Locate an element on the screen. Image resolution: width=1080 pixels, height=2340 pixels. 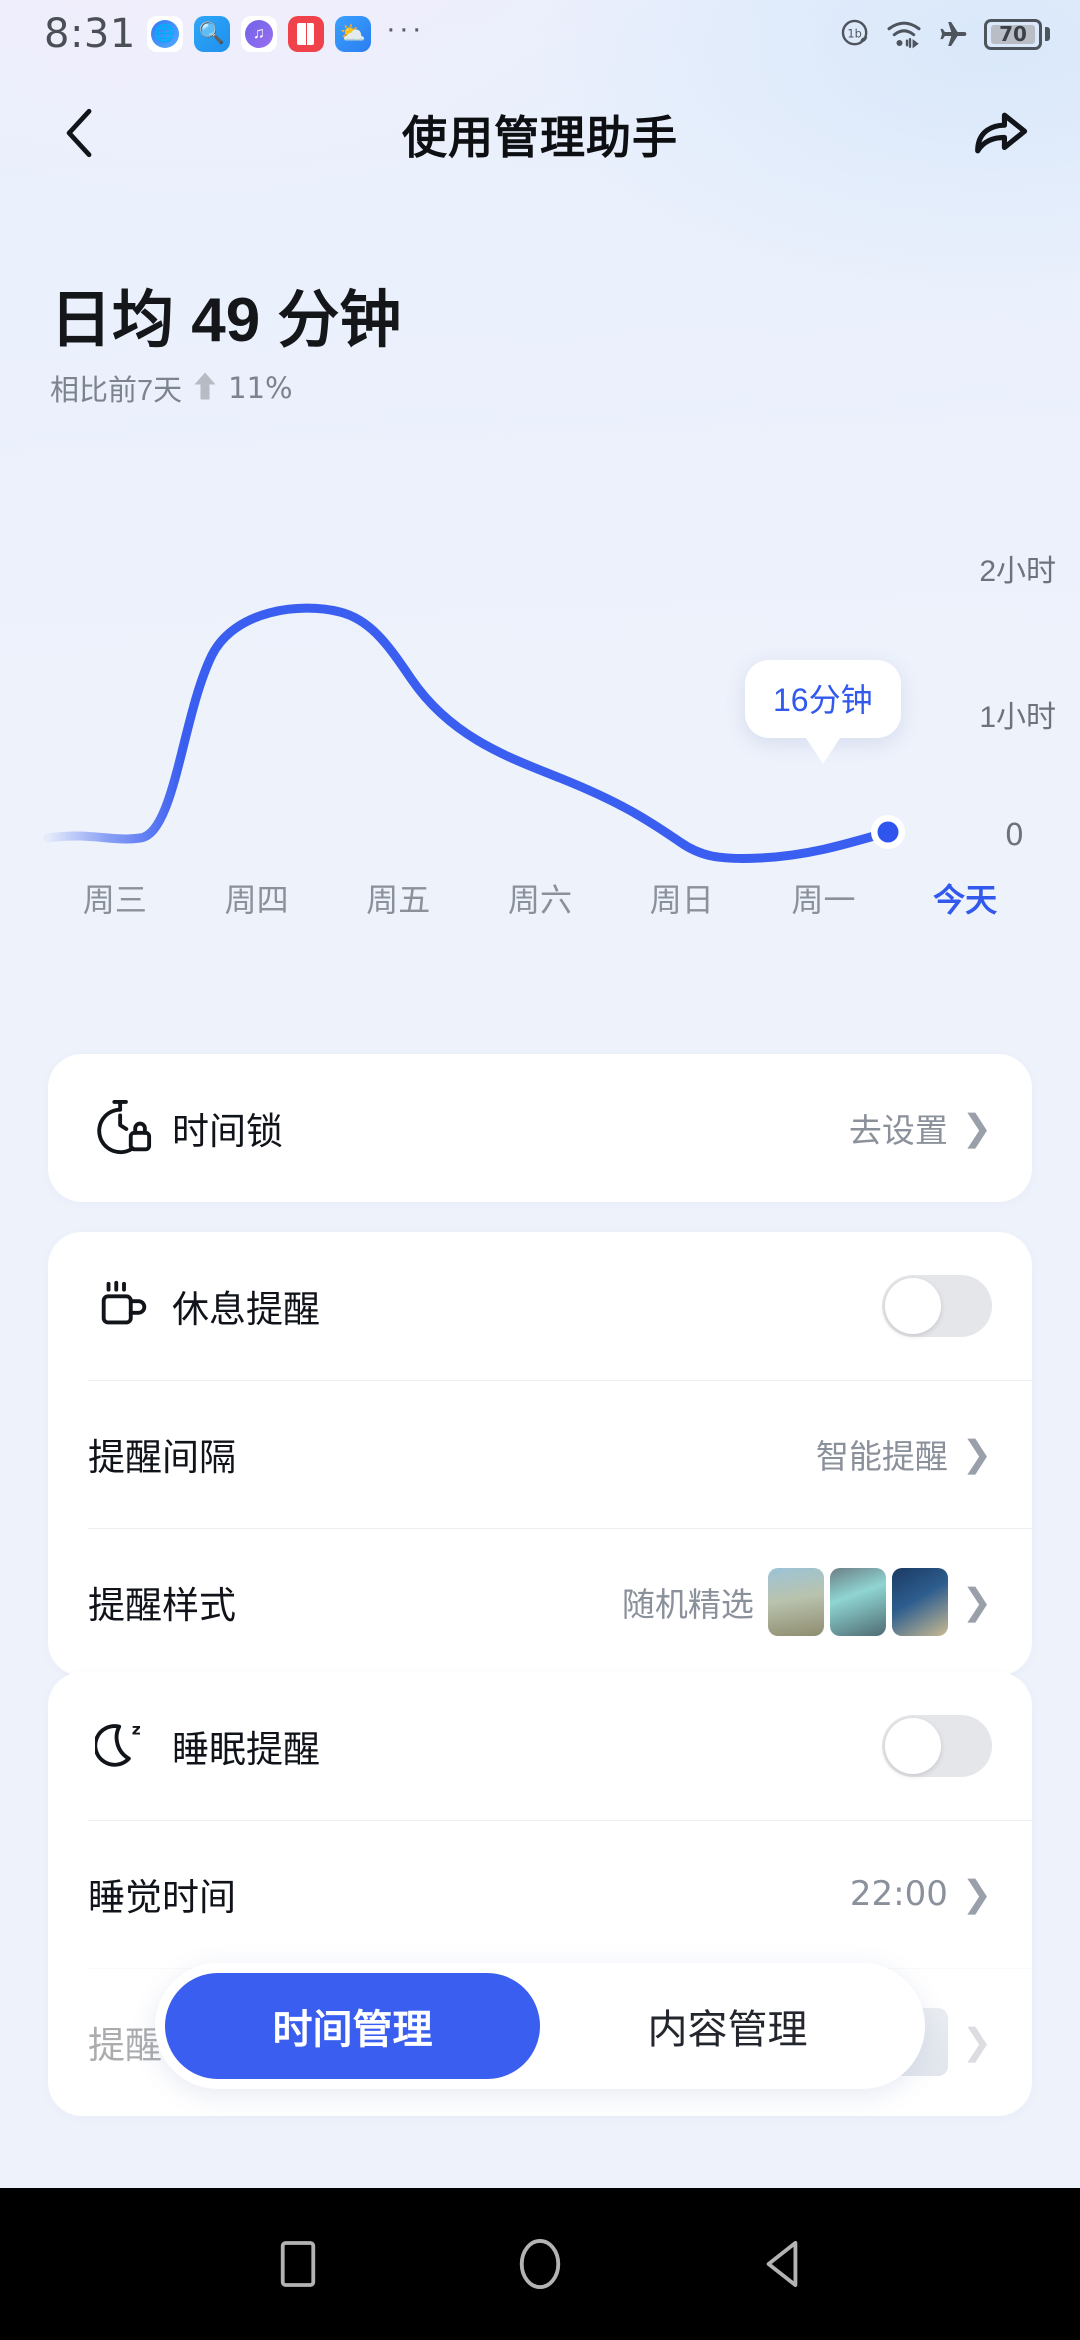
toggle-break-reminder is located at coordinates (937, 1306).